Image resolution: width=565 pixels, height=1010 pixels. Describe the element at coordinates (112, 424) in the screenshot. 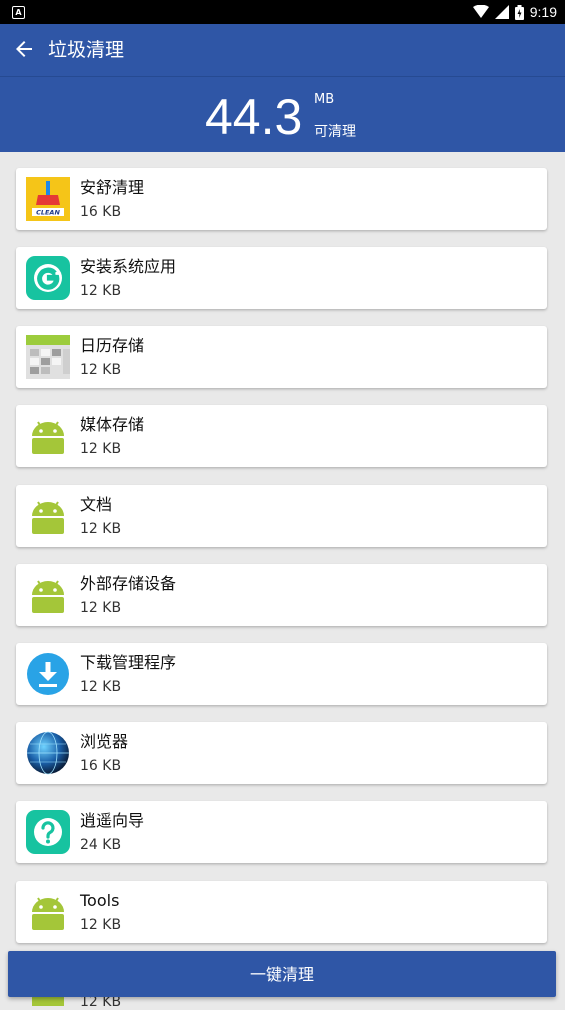

I see `item-name: 媒体存储` at that location.